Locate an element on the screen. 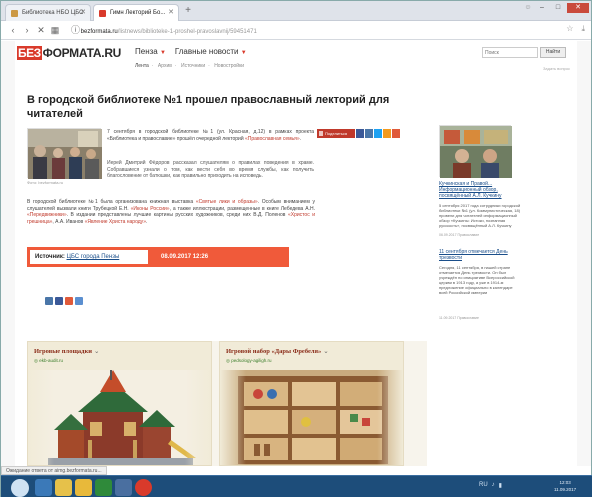 This screenshot has height=497, width=592. ad-card-playgrounds: Игровые площадки ⌄ ◎ ekb-audit.ru is located at coordinates (119, 403).